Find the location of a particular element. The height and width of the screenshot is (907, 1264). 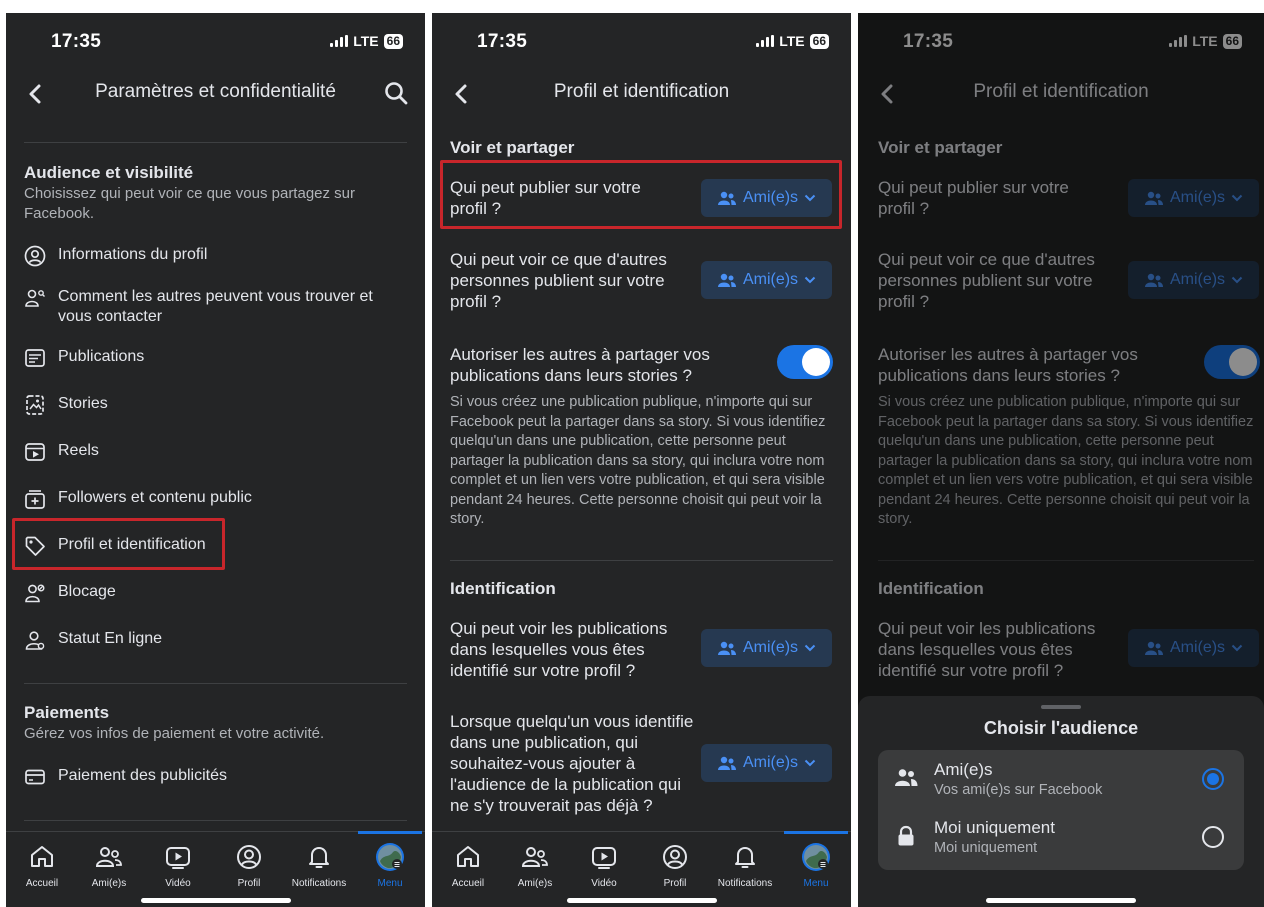

section-title-payments: Paiements is located at coordinates (67, 712).